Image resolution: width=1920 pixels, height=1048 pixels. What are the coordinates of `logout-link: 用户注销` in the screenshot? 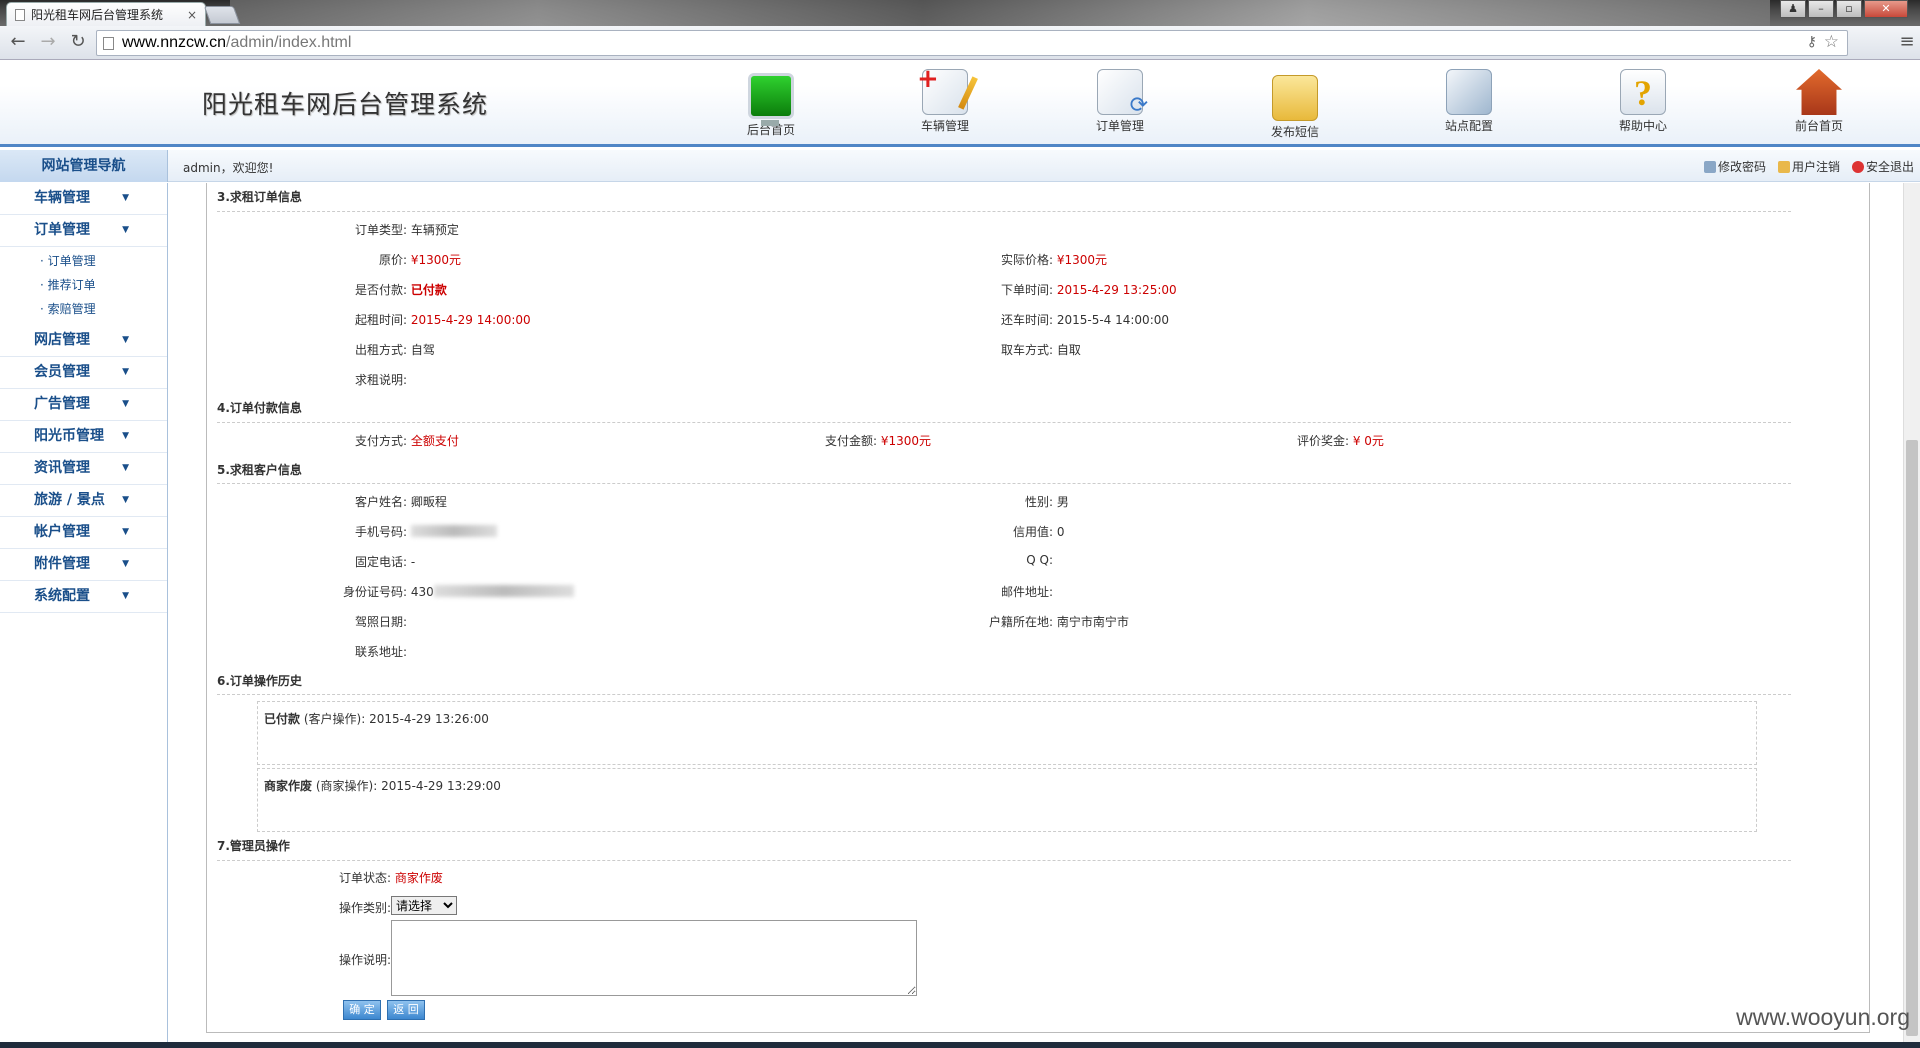 It's located at (1808, 166).